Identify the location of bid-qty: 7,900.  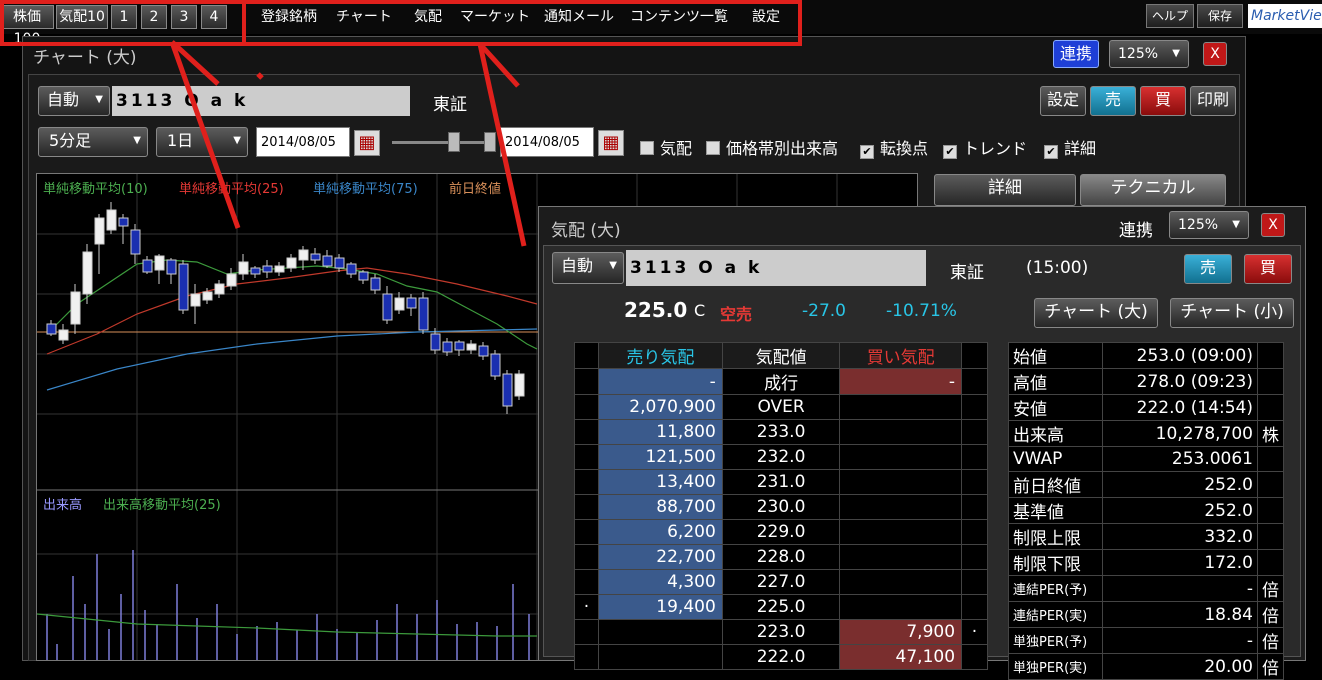
(901, 632).